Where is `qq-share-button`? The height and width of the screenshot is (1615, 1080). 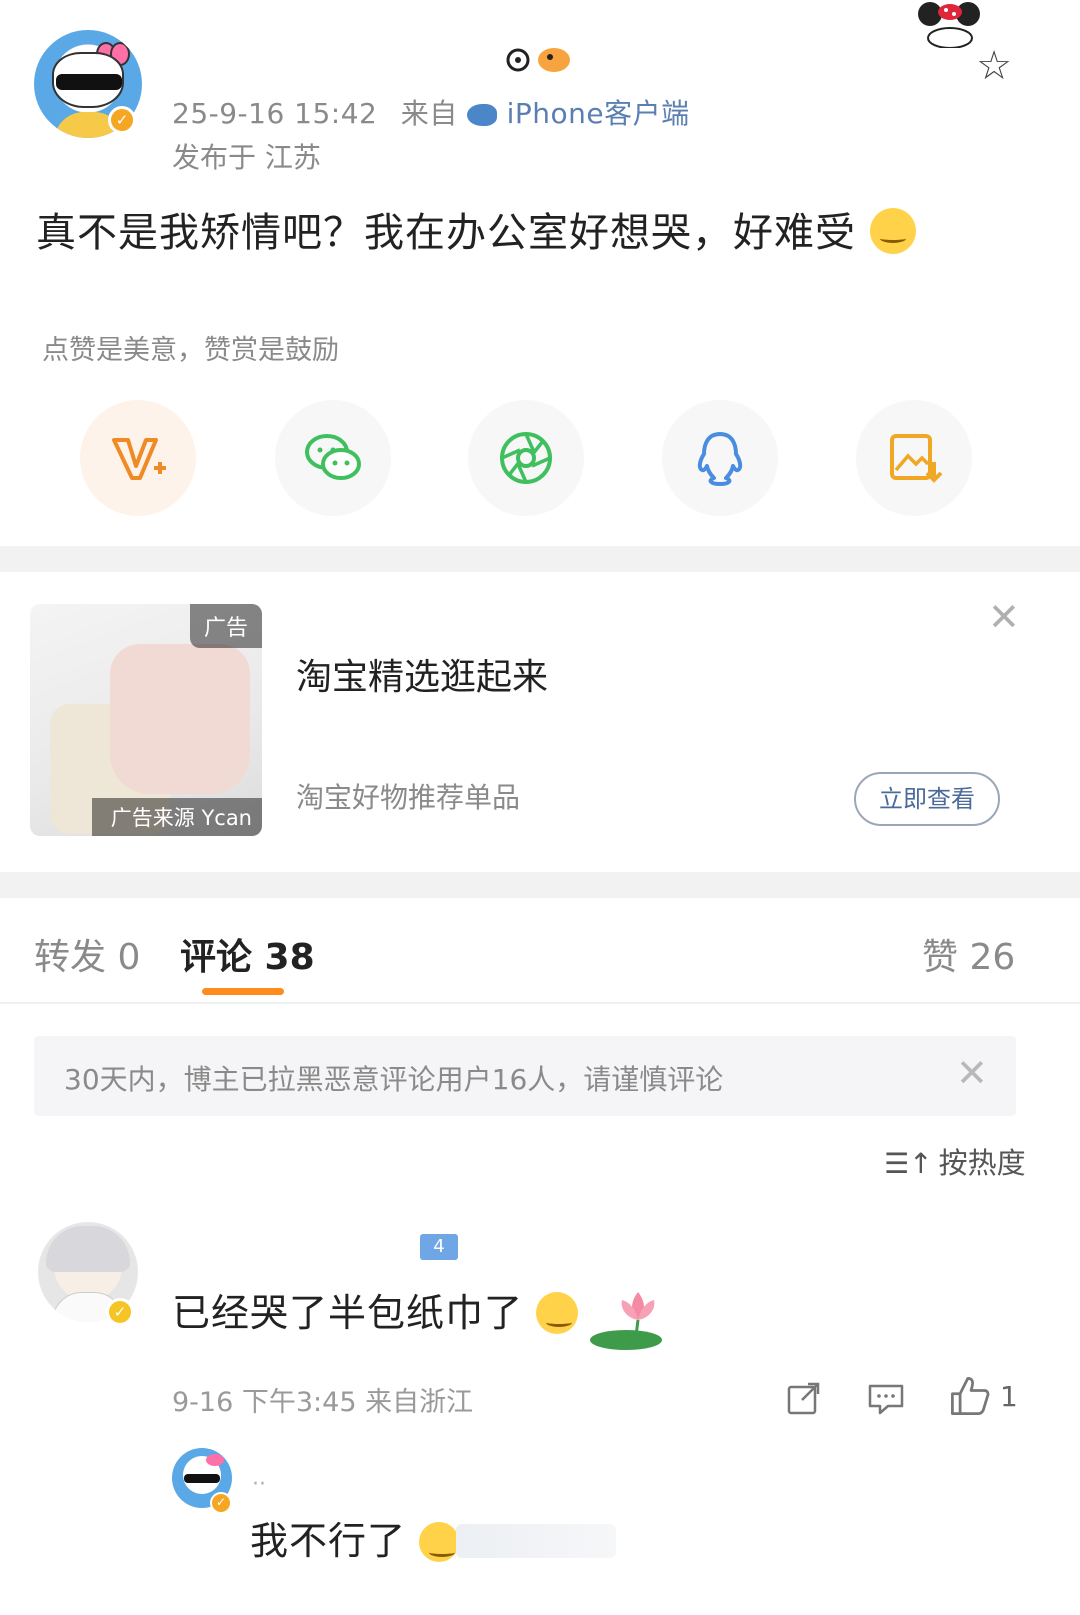
qq-share-button is located at coordinates (720, 458).